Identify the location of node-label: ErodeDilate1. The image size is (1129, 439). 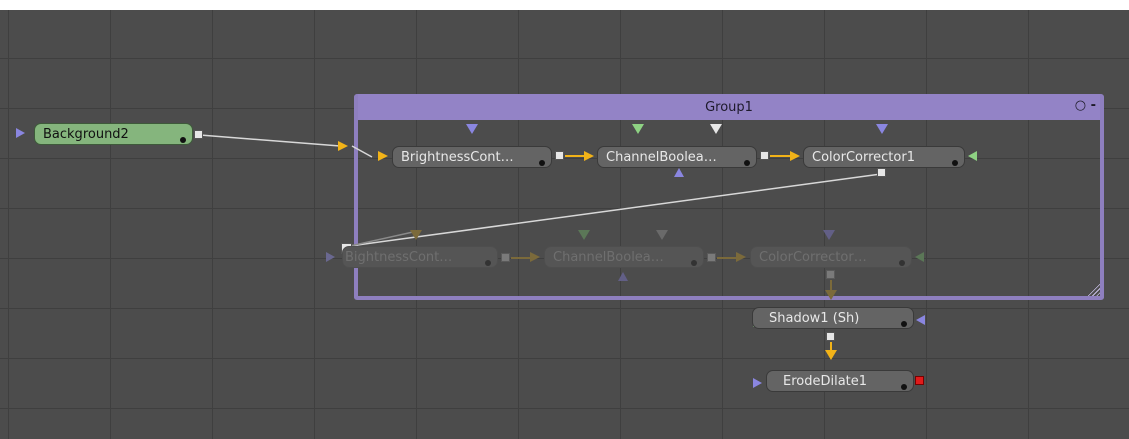
(825, 381).